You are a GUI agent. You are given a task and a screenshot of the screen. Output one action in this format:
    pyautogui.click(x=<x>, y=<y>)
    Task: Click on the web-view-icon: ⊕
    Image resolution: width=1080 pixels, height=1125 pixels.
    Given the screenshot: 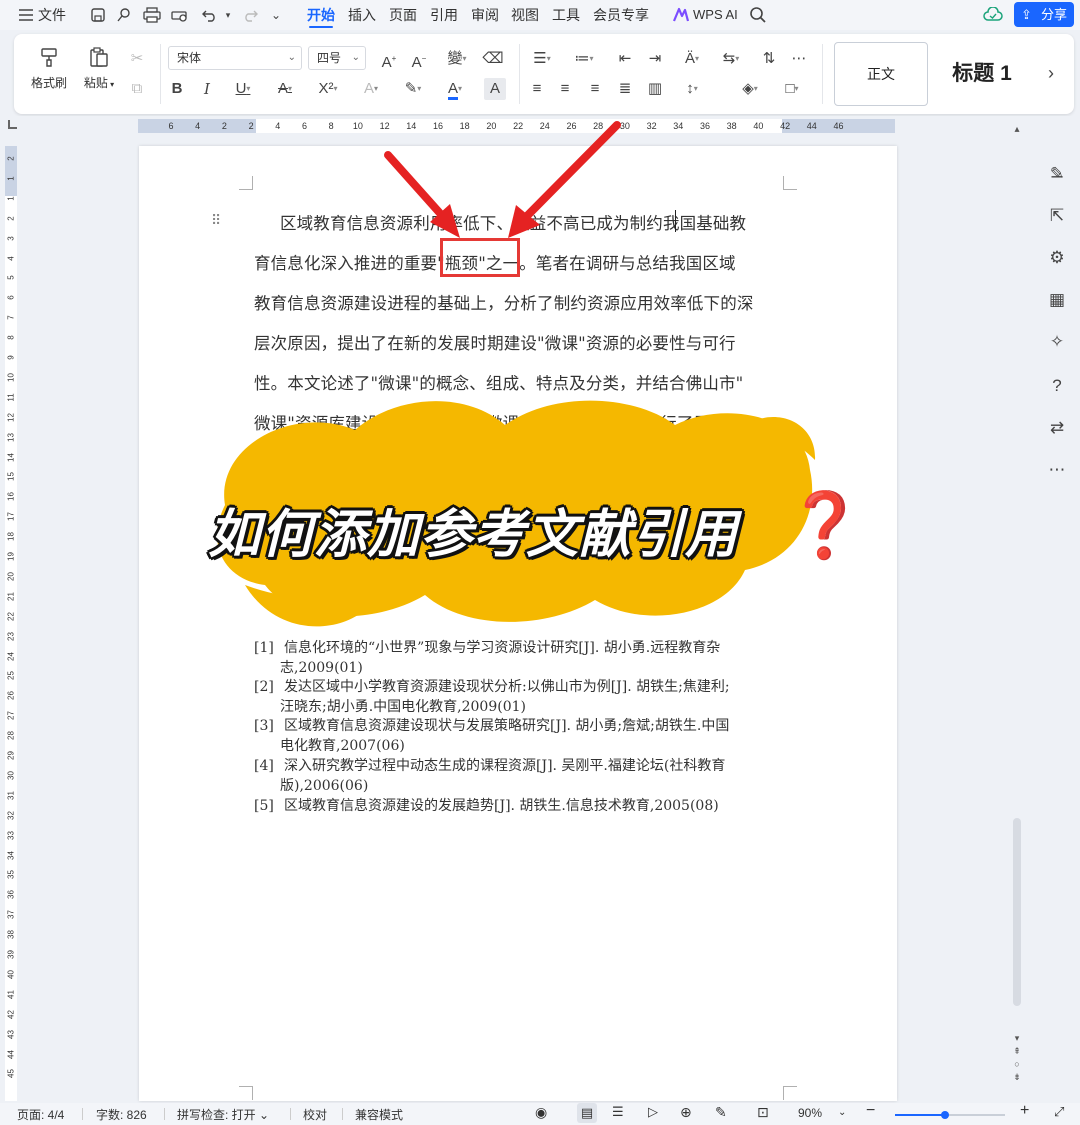 What is the action you would take?
    pyautogui.click(x=686, y=1112)
    